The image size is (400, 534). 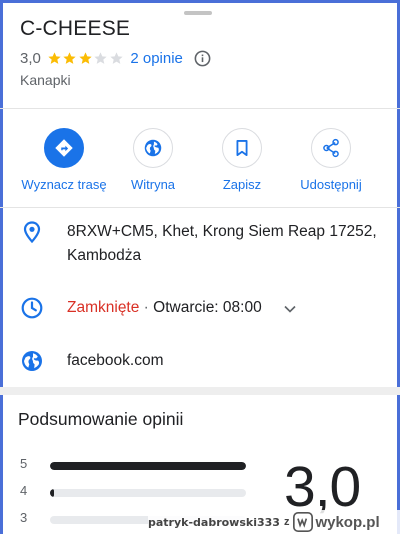 I want to click on rating-bar-label: 5, so click(x=24, y=463).